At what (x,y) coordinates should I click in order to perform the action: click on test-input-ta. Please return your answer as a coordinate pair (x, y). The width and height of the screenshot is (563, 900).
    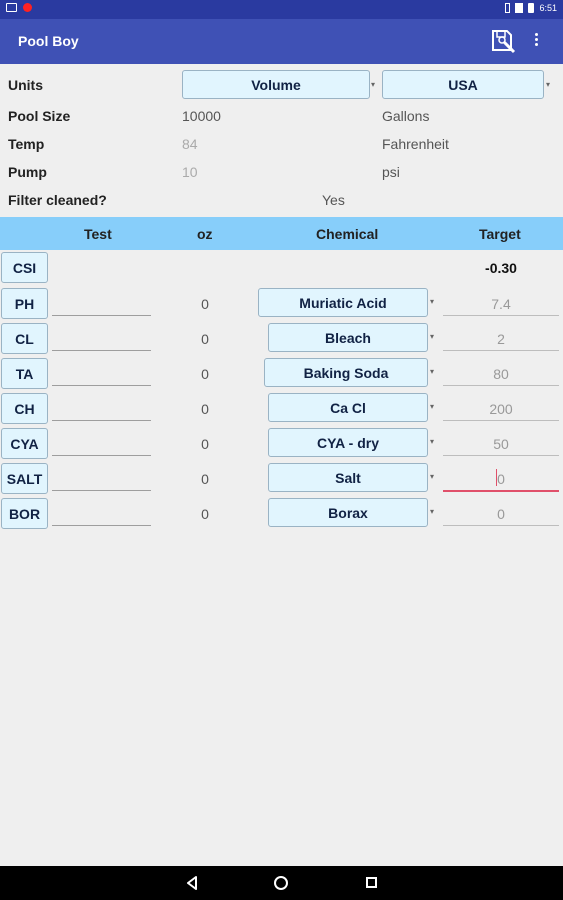
    Looking at the image, I should click on (101, 385).